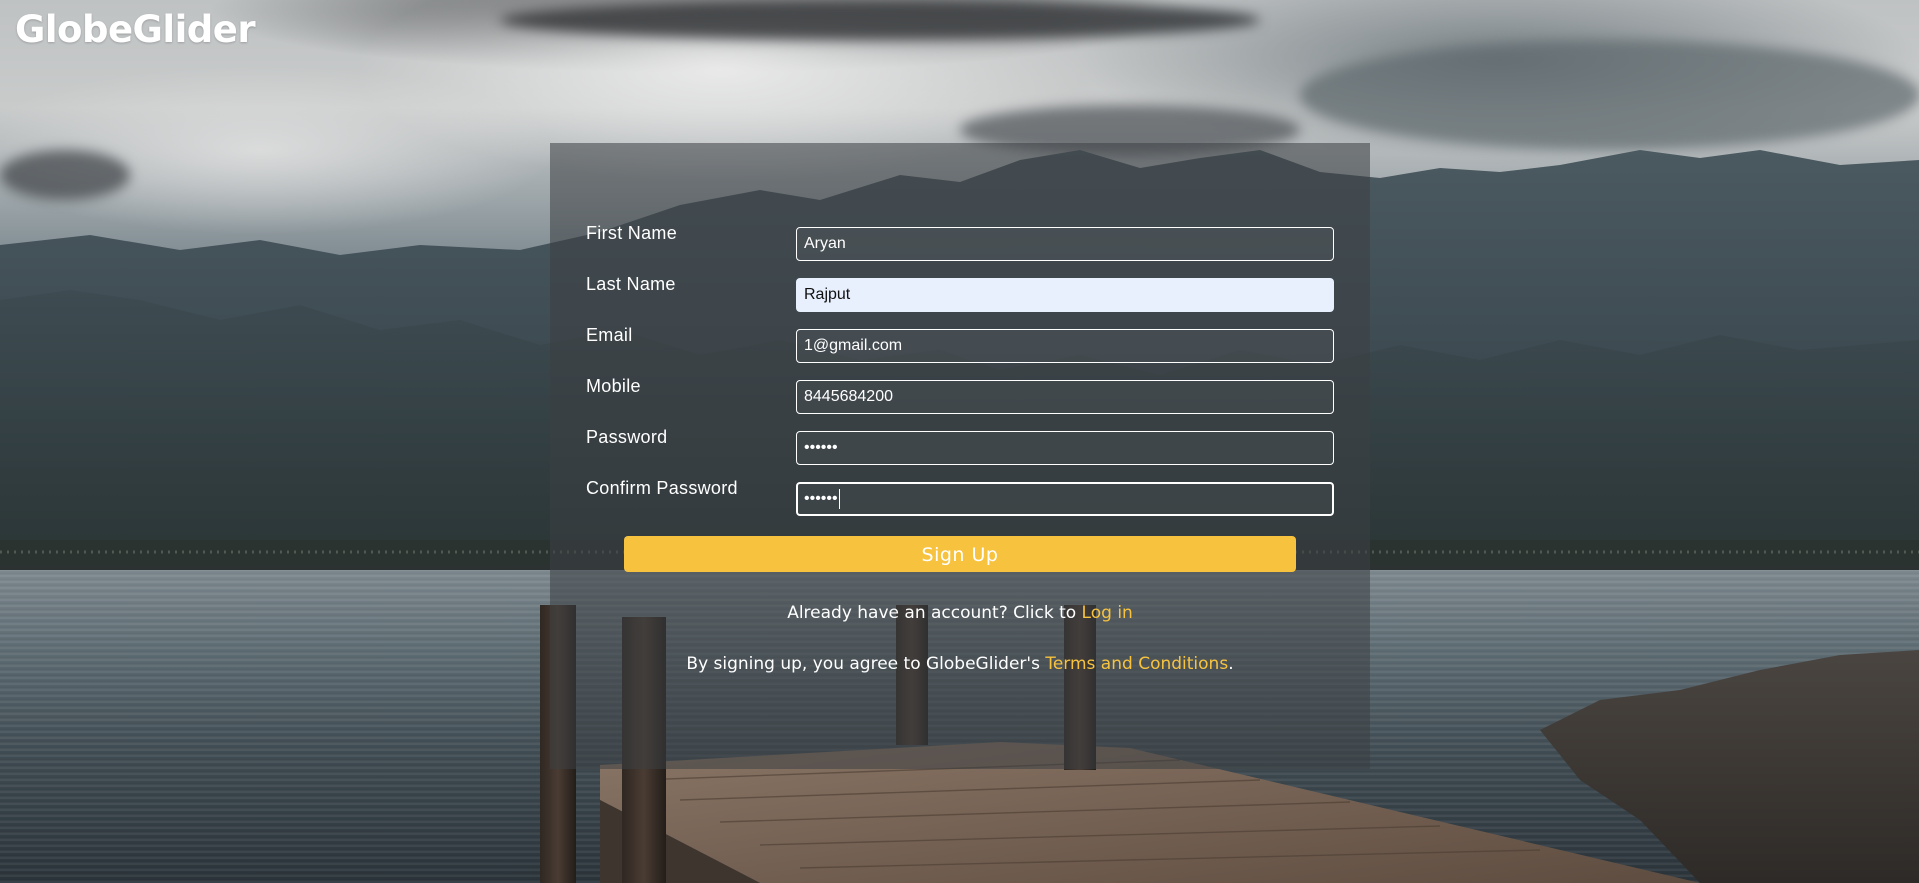  I want to click on terms-and-conditions-link: Terms and Conditions, so click(1136, 664).